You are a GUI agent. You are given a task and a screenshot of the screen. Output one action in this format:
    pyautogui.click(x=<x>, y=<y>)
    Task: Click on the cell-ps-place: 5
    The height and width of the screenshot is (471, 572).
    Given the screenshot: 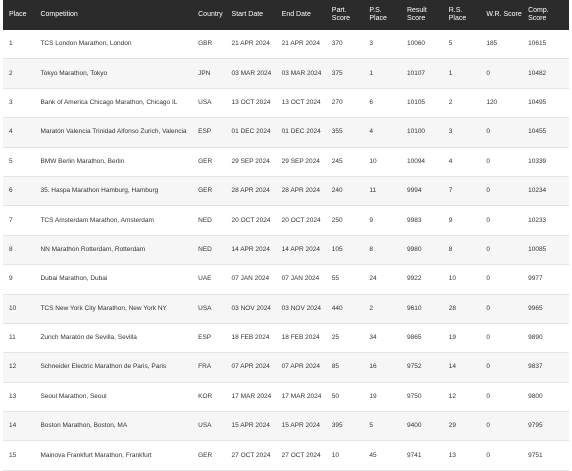 What is the action you would take?
    pyautogui.click(x=385, y=426)
    